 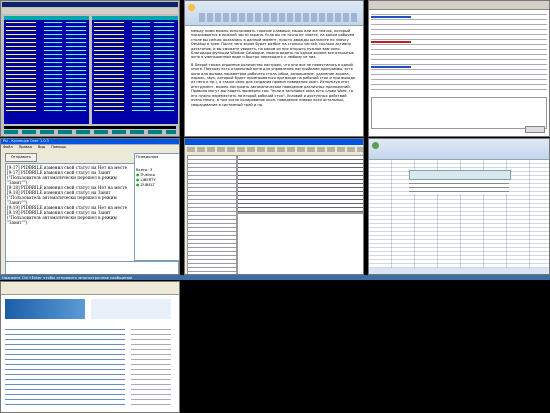 What do you see at coordinates (459, 5) in the screenshot?
I see `messenger-toolbar` at bounding box center [459, 5].